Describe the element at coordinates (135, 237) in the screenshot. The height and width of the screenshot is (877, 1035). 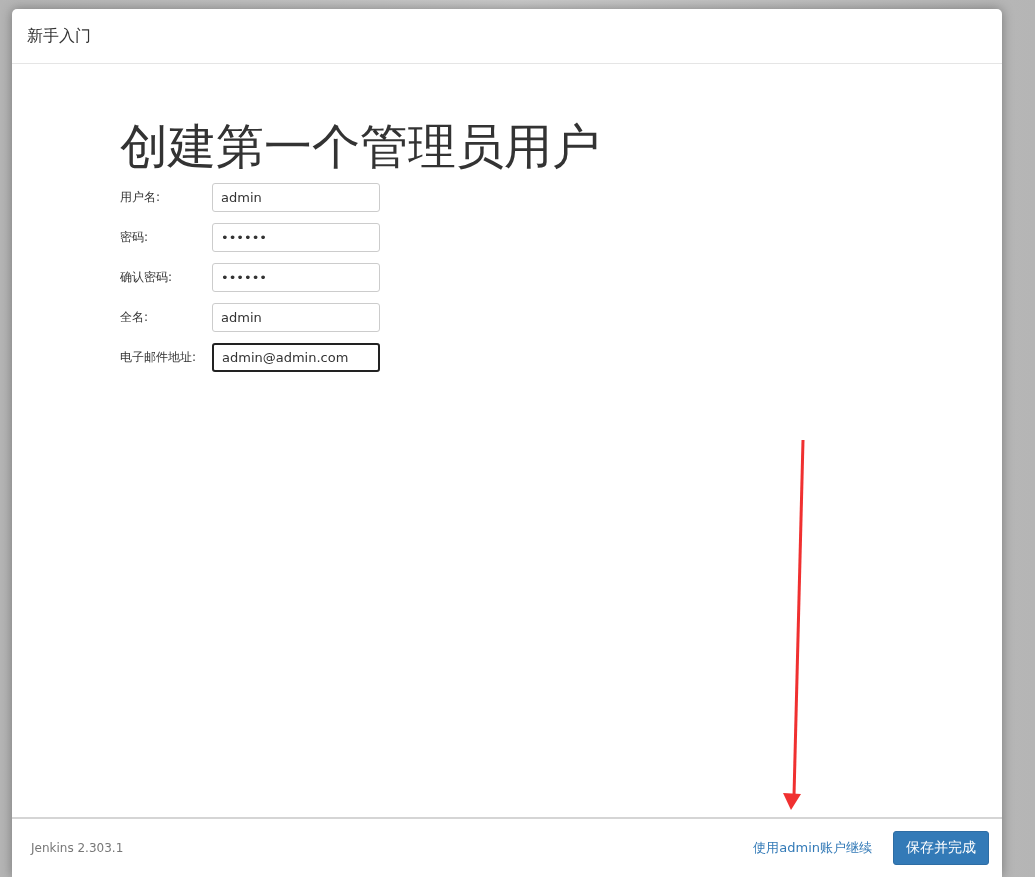
I see `field-label: 密码:` at that location.